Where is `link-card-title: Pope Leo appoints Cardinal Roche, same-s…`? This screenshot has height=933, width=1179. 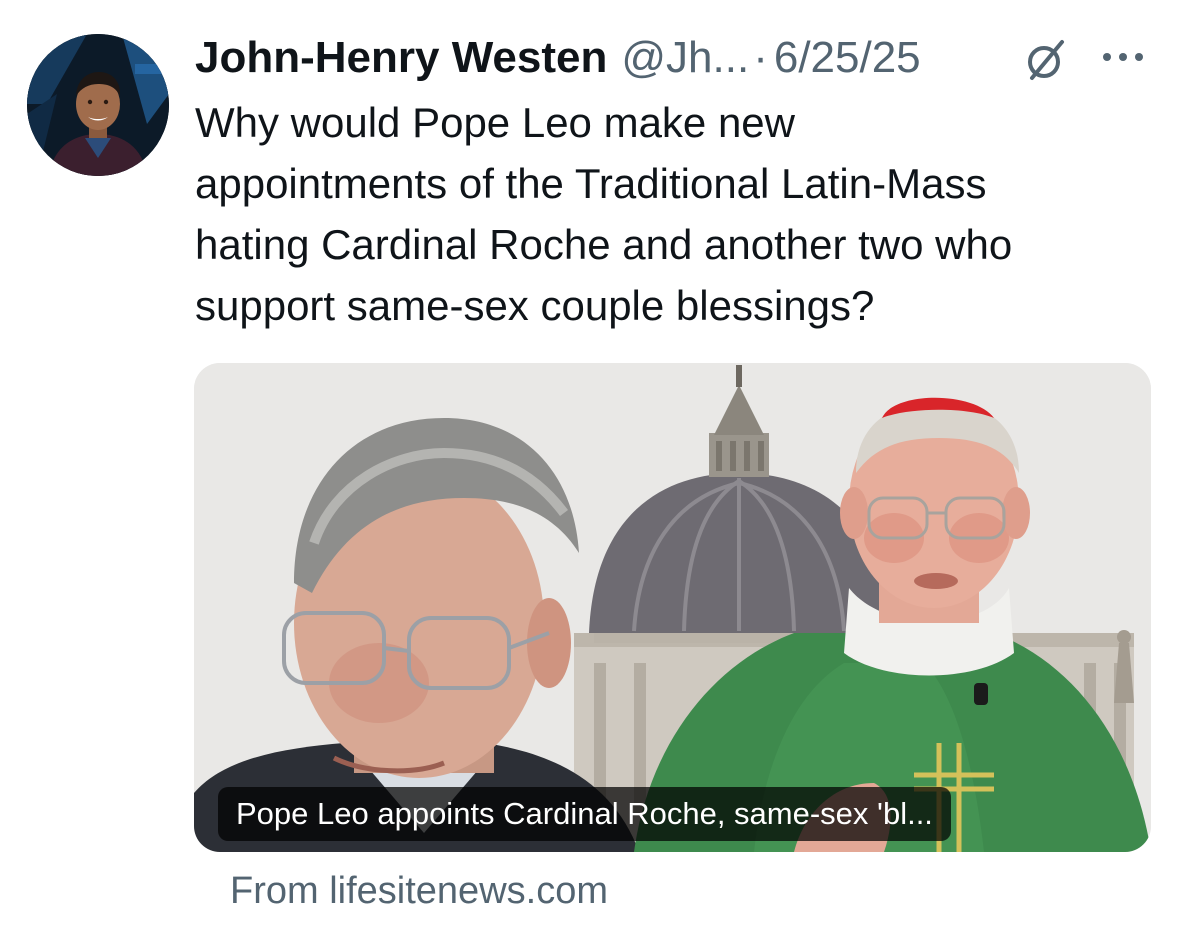 link-card-title: Pope Leo appoints Cardinal Roche, same-s… is located at coordinates (584, 814).